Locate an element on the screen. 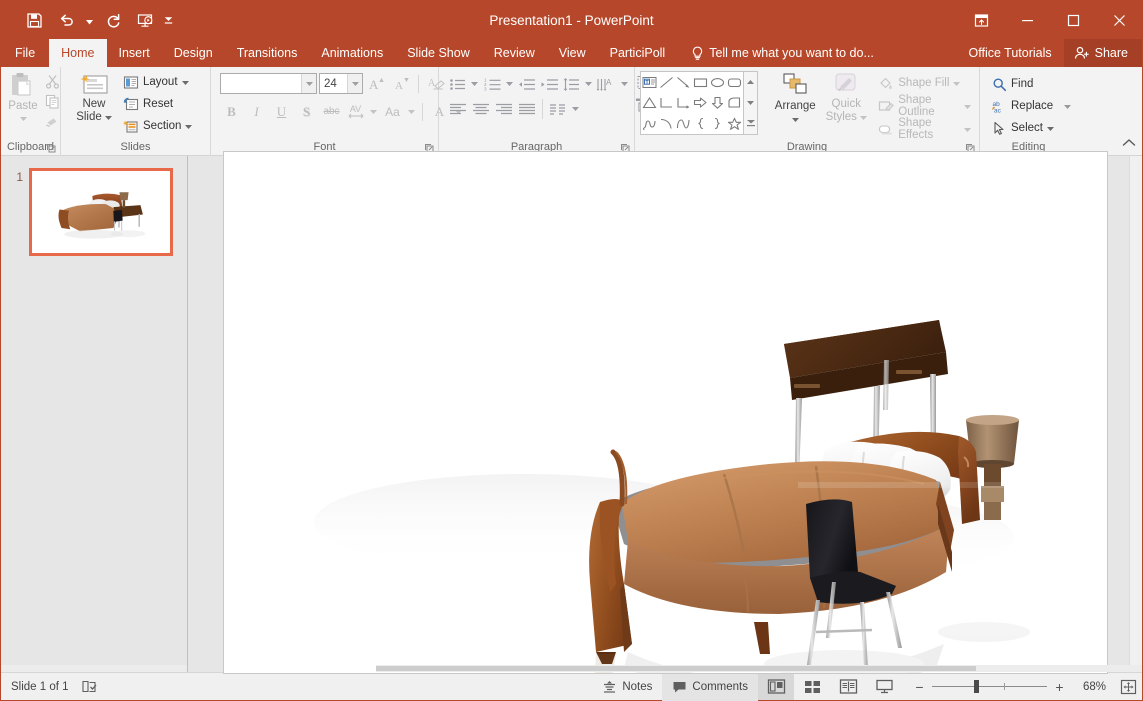  slide-thumbnail-pane: 1 is located at coordinates (94, 414).